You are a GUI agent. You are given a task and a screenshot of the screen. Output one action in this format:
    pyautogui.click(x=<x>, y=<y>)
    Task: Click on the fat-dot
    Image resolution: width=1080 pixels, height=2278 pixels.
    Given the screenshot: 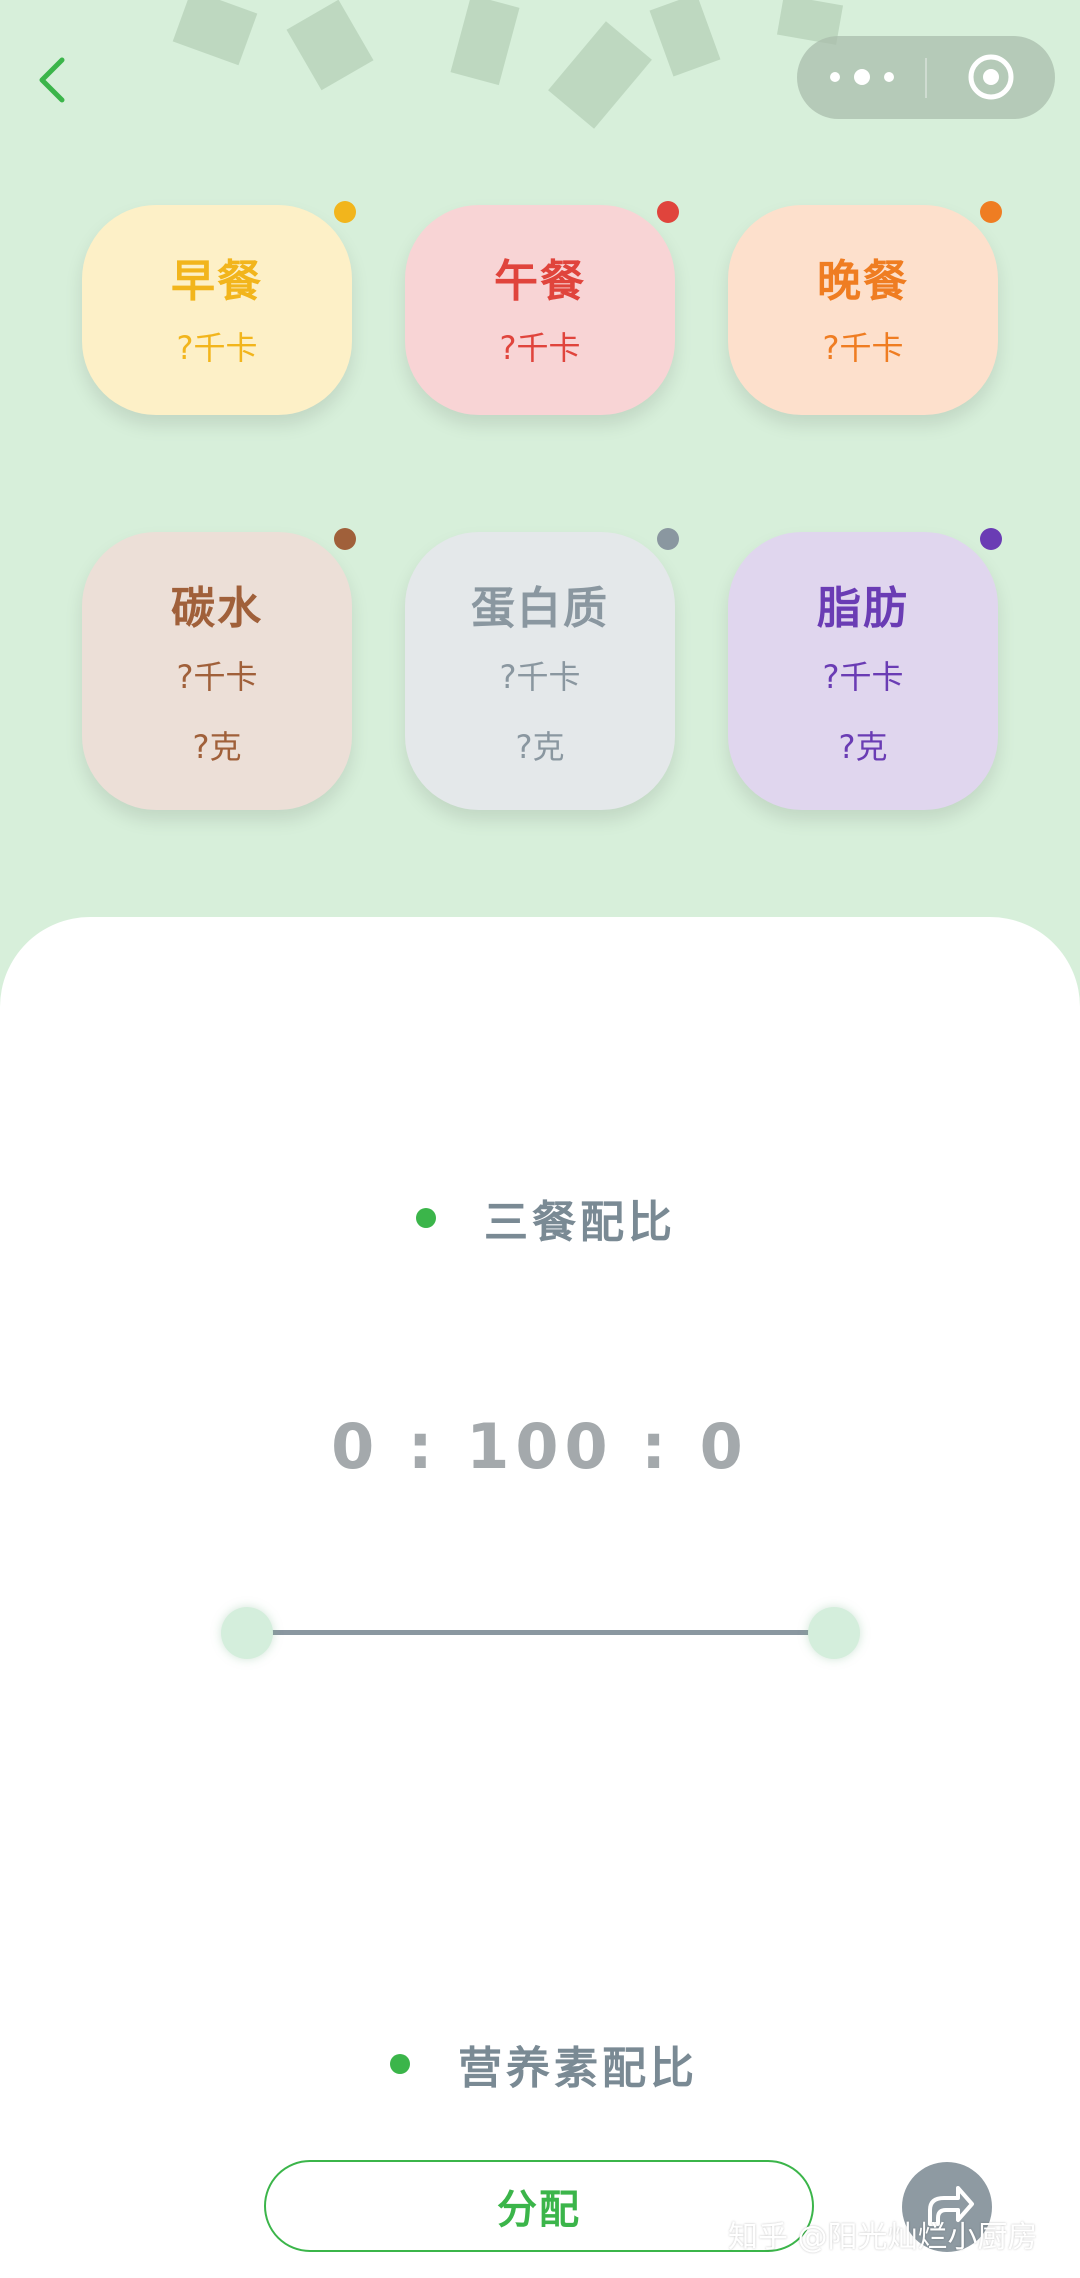 What is the action you would take?
    pyautogui.click(x=991, y=539)
    